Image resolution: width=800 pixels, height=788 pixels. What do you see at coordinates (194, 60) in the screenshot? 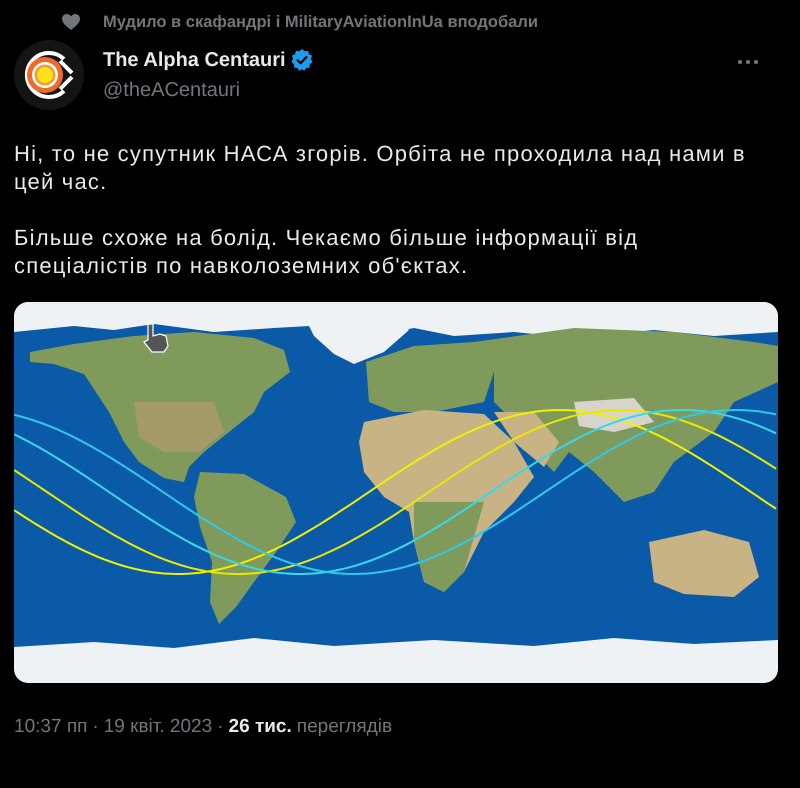
I see `author-name: The Alpha Centauri` at bounding box center [194, 60].